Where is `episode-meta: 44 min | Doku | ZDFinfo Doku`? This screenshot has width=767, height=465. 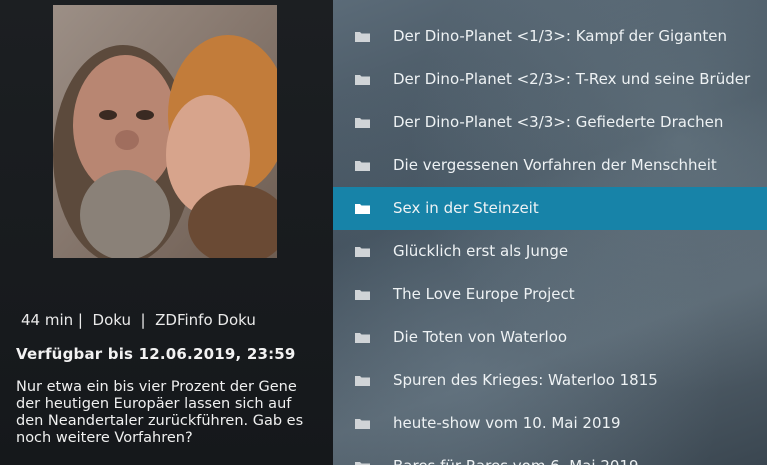 episode-meta: 44 min | Doku | ZDFinfo Doku is located at coordinates (138, 320).